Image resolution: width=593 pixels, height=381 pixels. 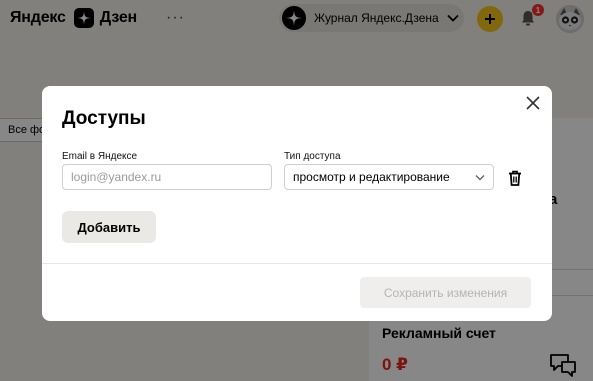 What do you see at coordinates (100, 156) in the screenshot?
I see `email-label: Email в Яндексе` at bounding box center [100, 156].